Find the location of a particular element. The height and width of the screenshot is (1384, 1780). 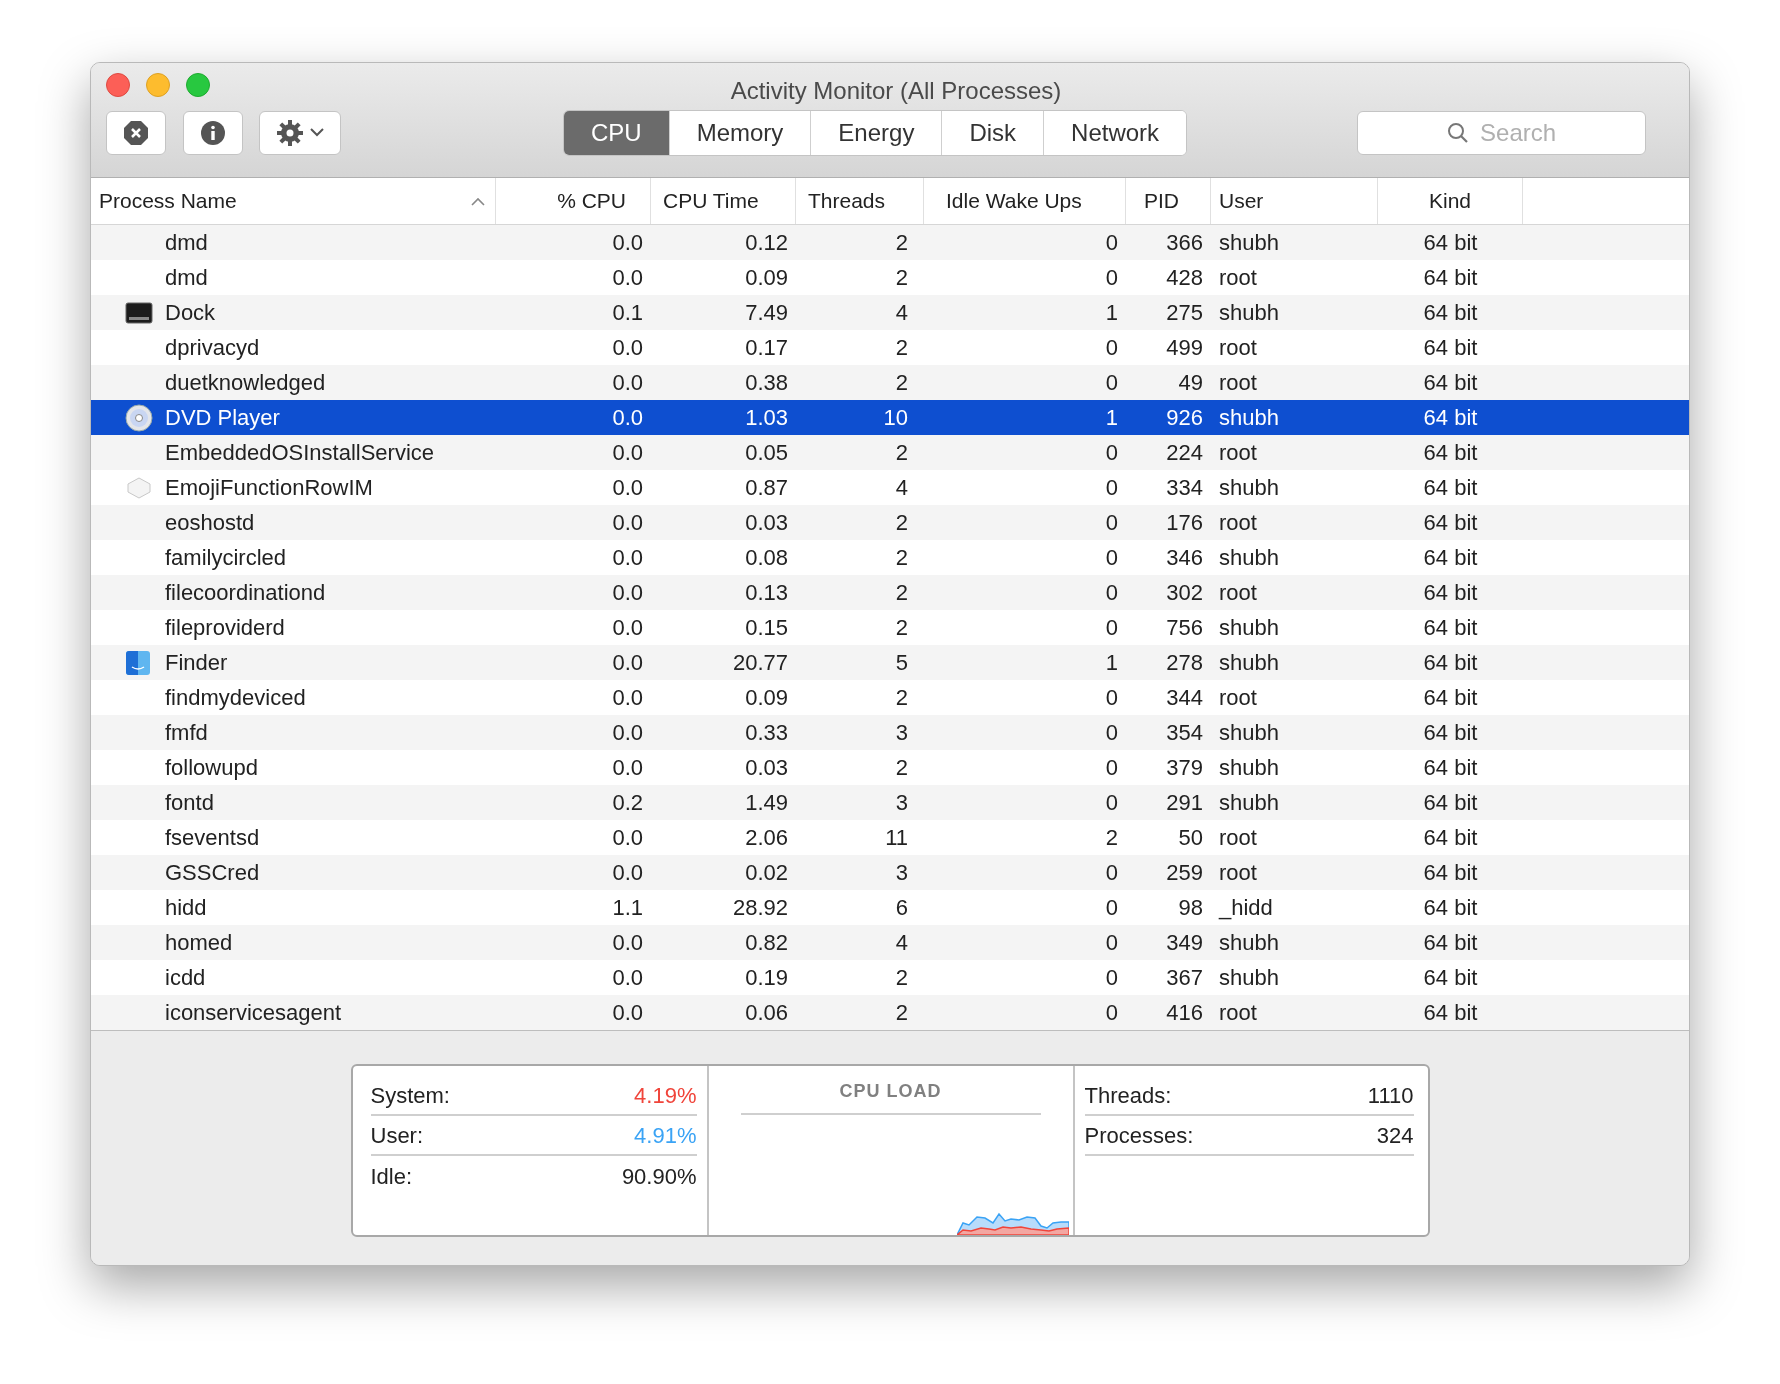

process-row: Finder 0.0 20.77 5 1 278 shubh 64 bit is located at coordinates (890, 662).